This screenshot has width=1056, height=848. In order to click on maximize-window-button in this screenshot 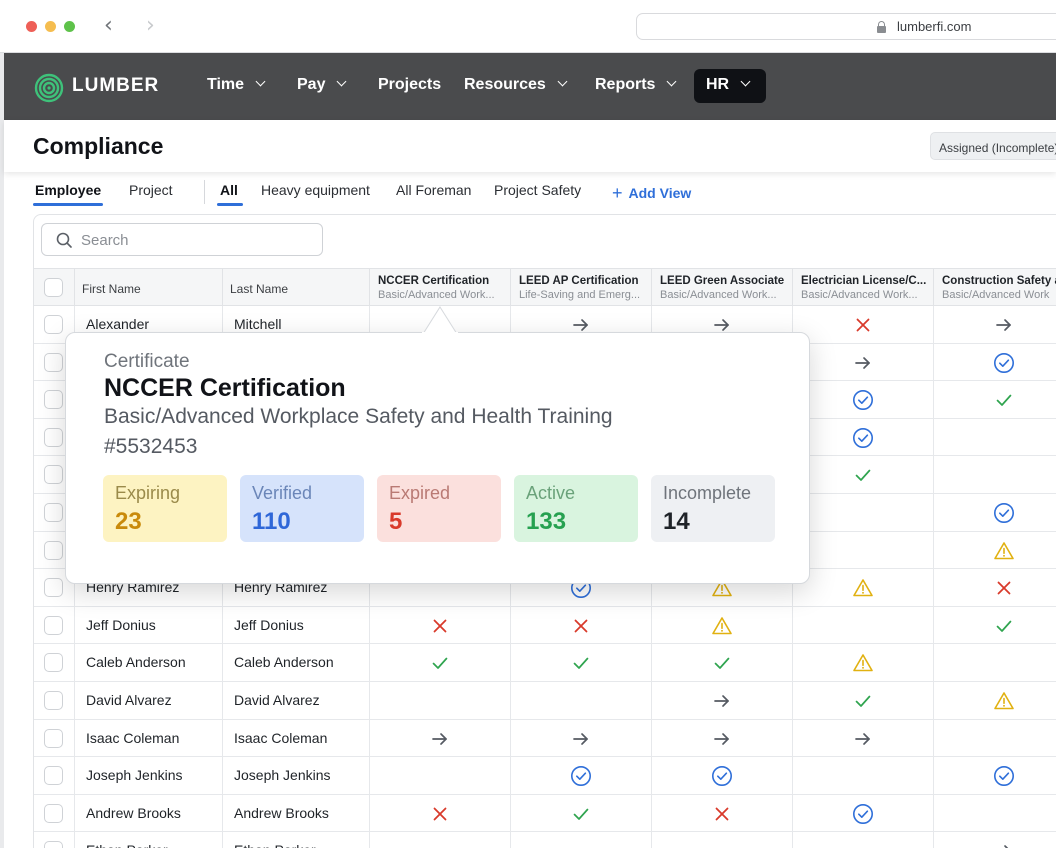, I will do `click(69, 26)`.